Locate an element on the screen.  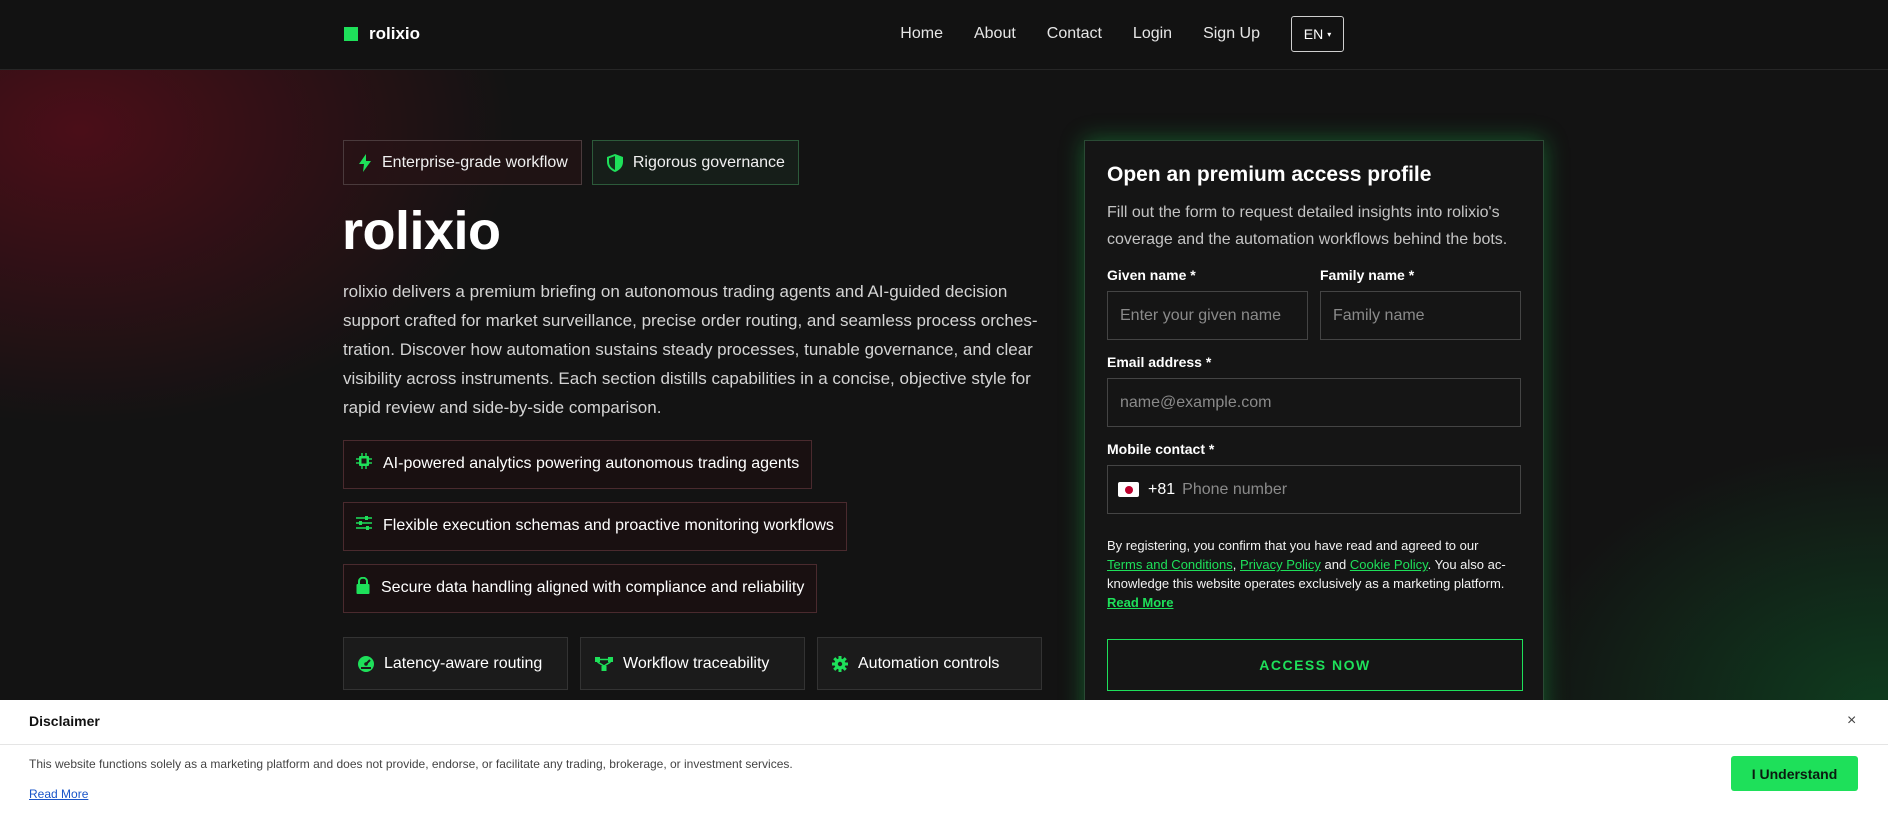
nav-login: Login is located at coordinates (1152, 34).